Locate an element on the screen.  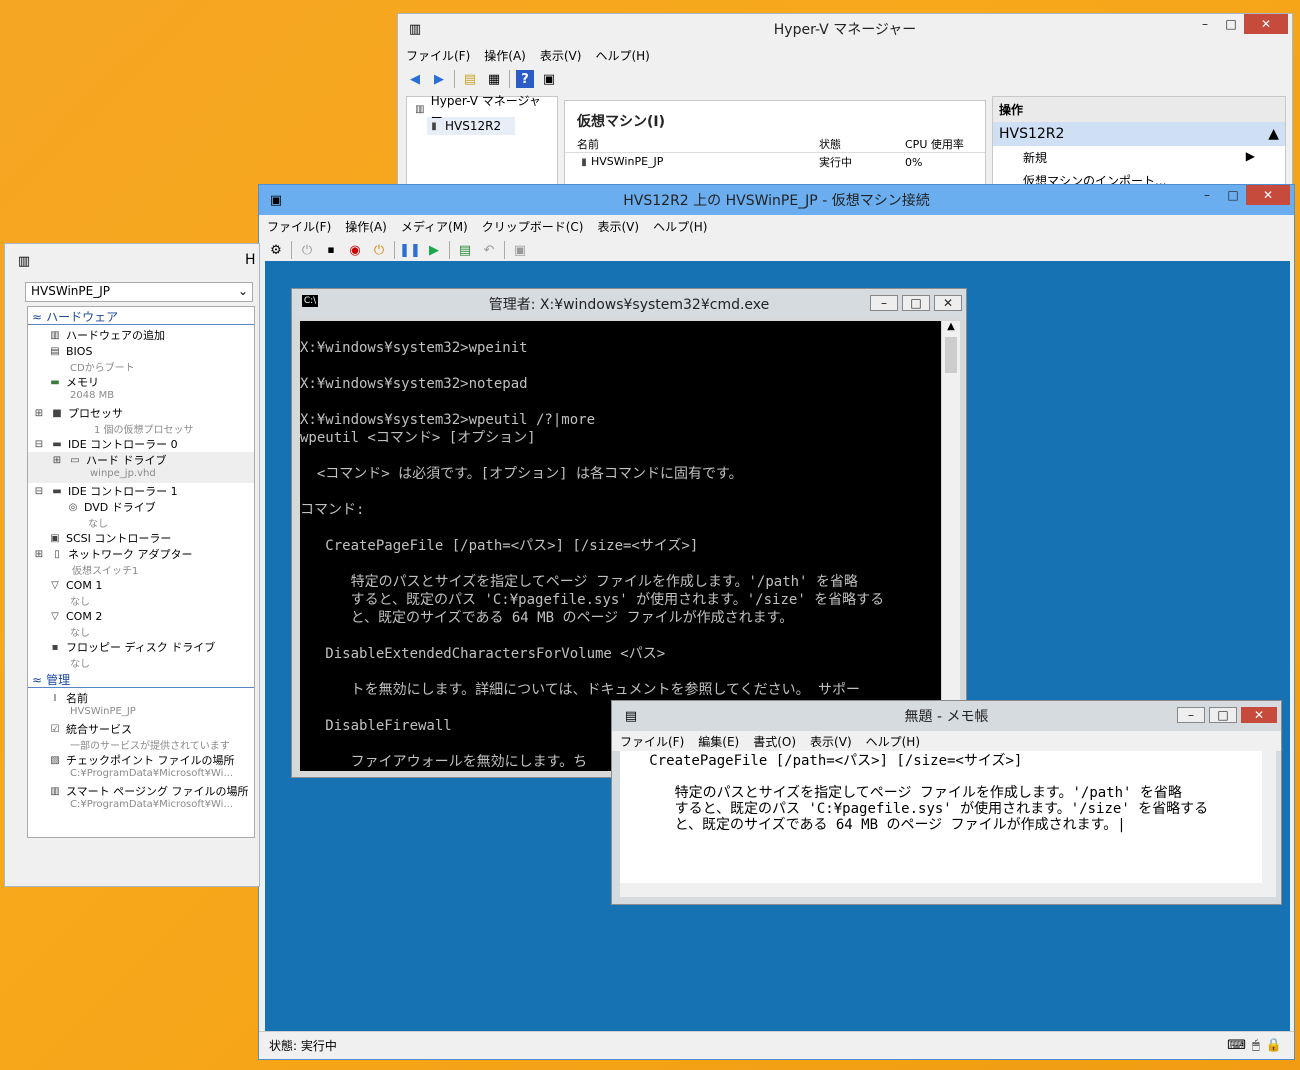
action-pane-icon: ▣ is located at coordinates (549, 79).